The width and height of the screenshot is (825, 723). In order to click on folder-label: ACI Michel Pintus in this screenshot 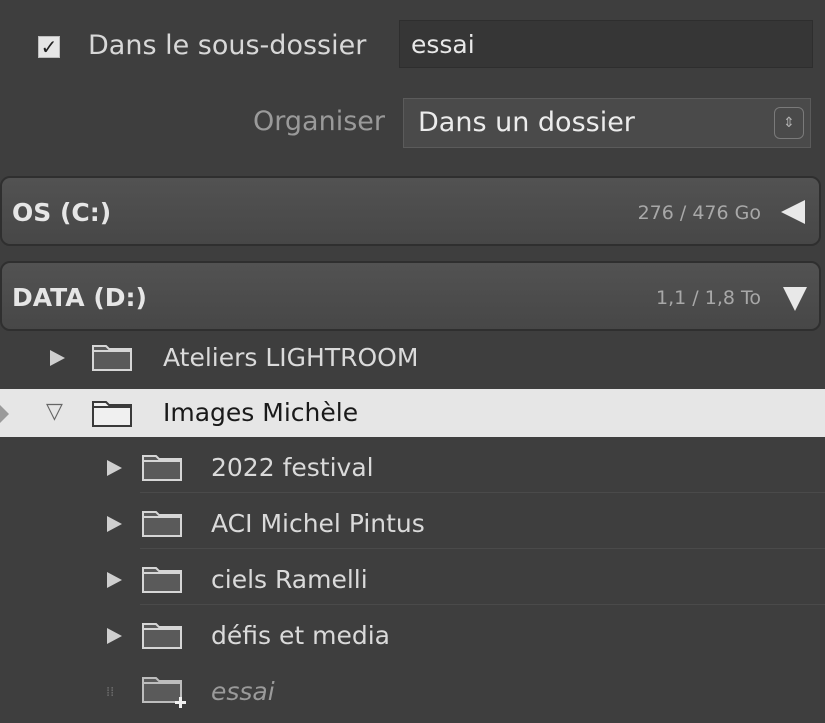, I will do `click(318, 523)`.